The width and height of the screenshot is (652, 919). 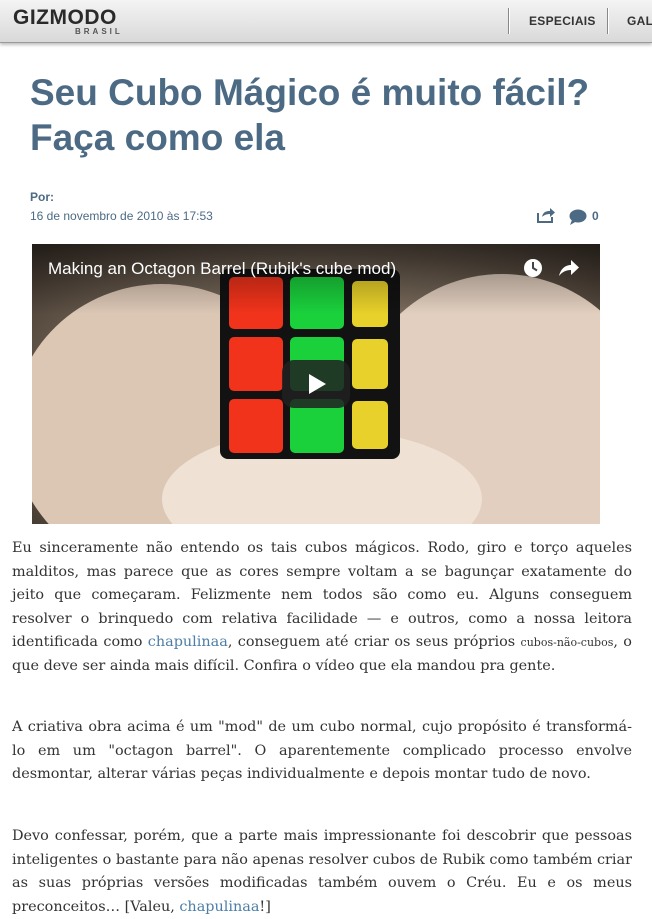 I want to click on share-icon, so click(x=546, y=215).